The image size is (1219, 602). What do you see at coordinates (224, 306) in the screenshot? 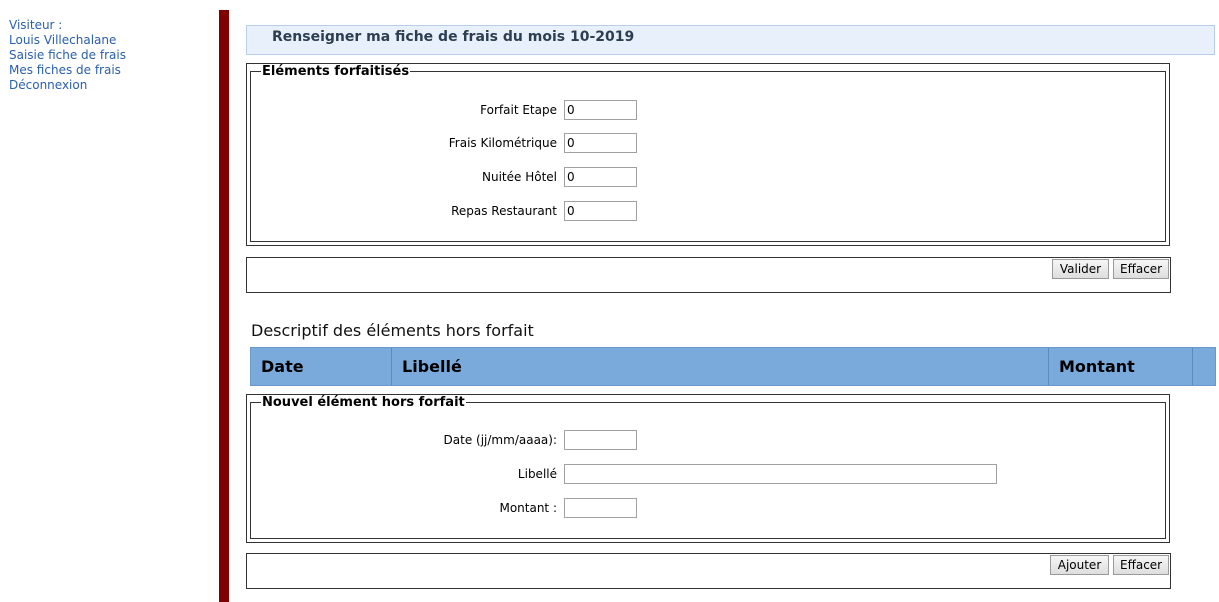
I see `sidebar-divider` at bounding box center [224, 306].